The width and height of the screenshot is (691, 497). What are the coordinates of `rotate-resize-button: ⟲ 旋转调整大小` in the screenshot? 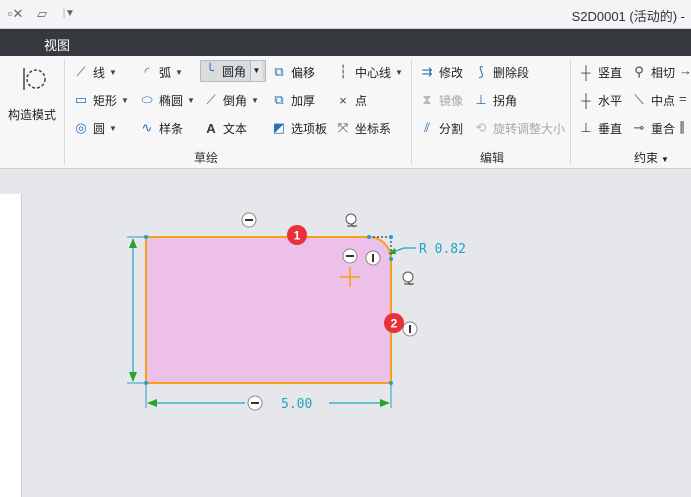 It's located at (518, 128).